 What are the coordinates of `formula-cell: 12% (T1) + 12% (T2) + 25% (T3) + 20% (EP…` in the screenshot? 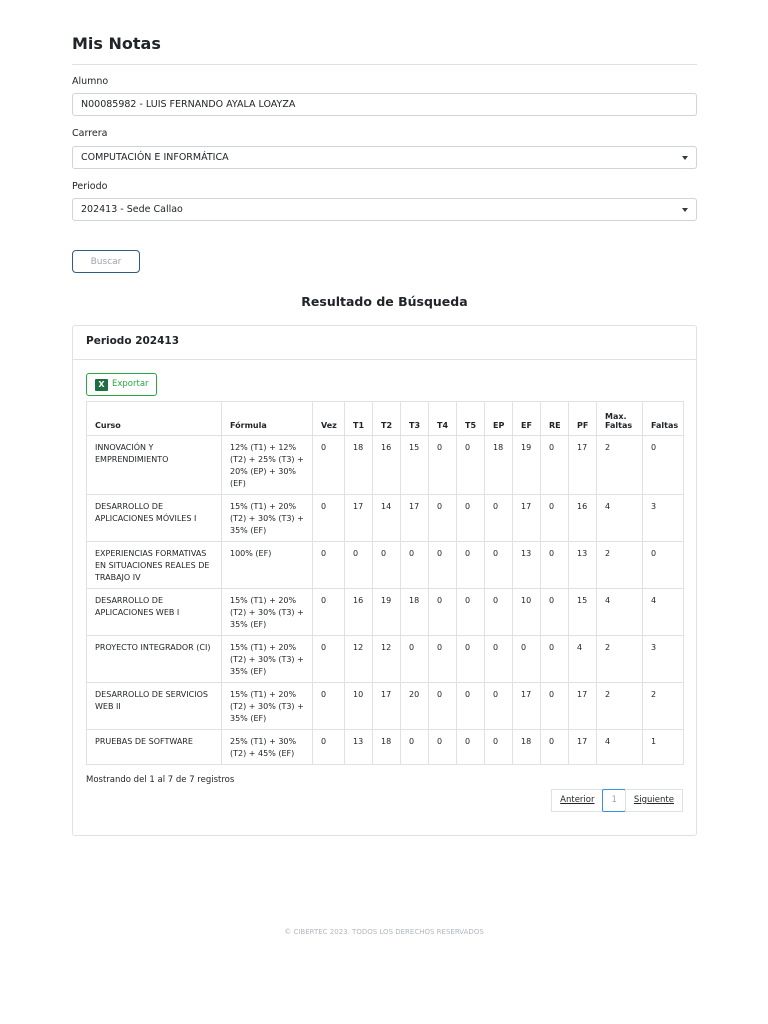 It's located at (267, 465).